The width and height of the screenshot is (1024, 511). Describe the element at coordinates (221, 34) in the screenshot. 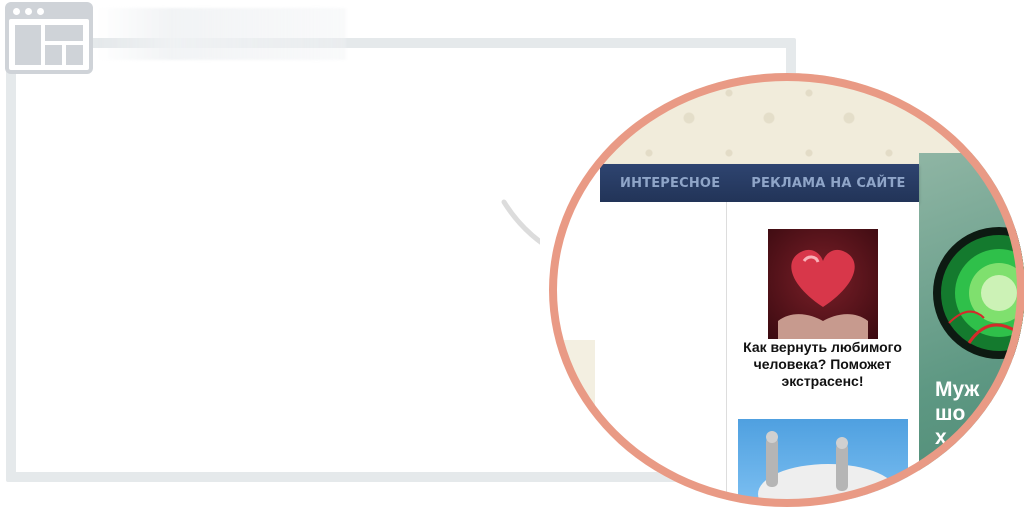

I see `faded-header` at that location.